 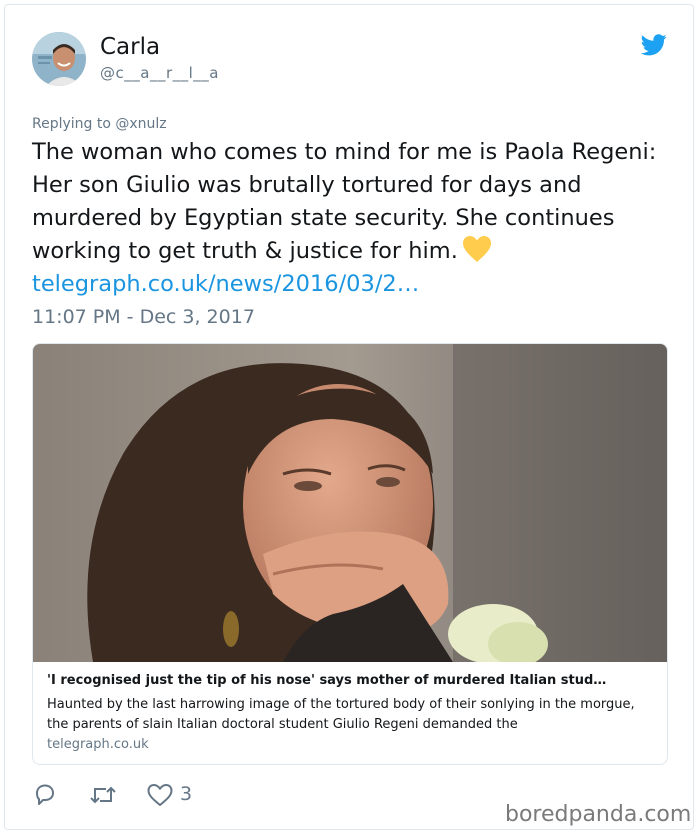 I want to click on retweet-button, so click(x=104, y=796).